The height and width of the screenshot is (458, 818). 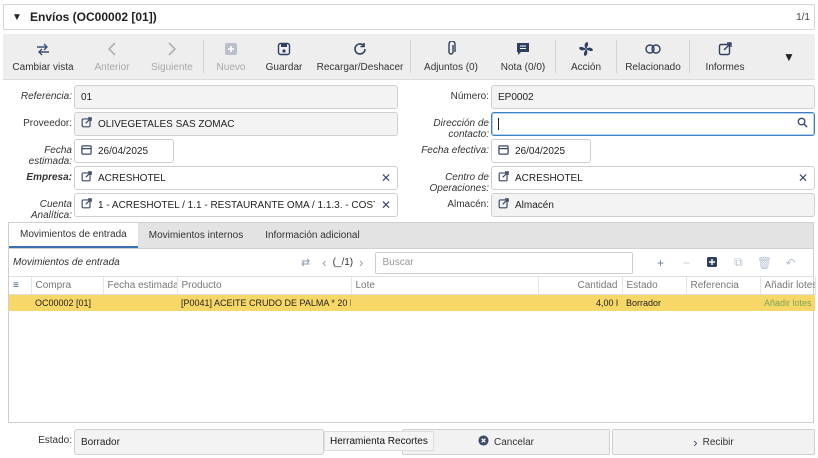 I want to click on link-icon, so click(x=653, y=49).